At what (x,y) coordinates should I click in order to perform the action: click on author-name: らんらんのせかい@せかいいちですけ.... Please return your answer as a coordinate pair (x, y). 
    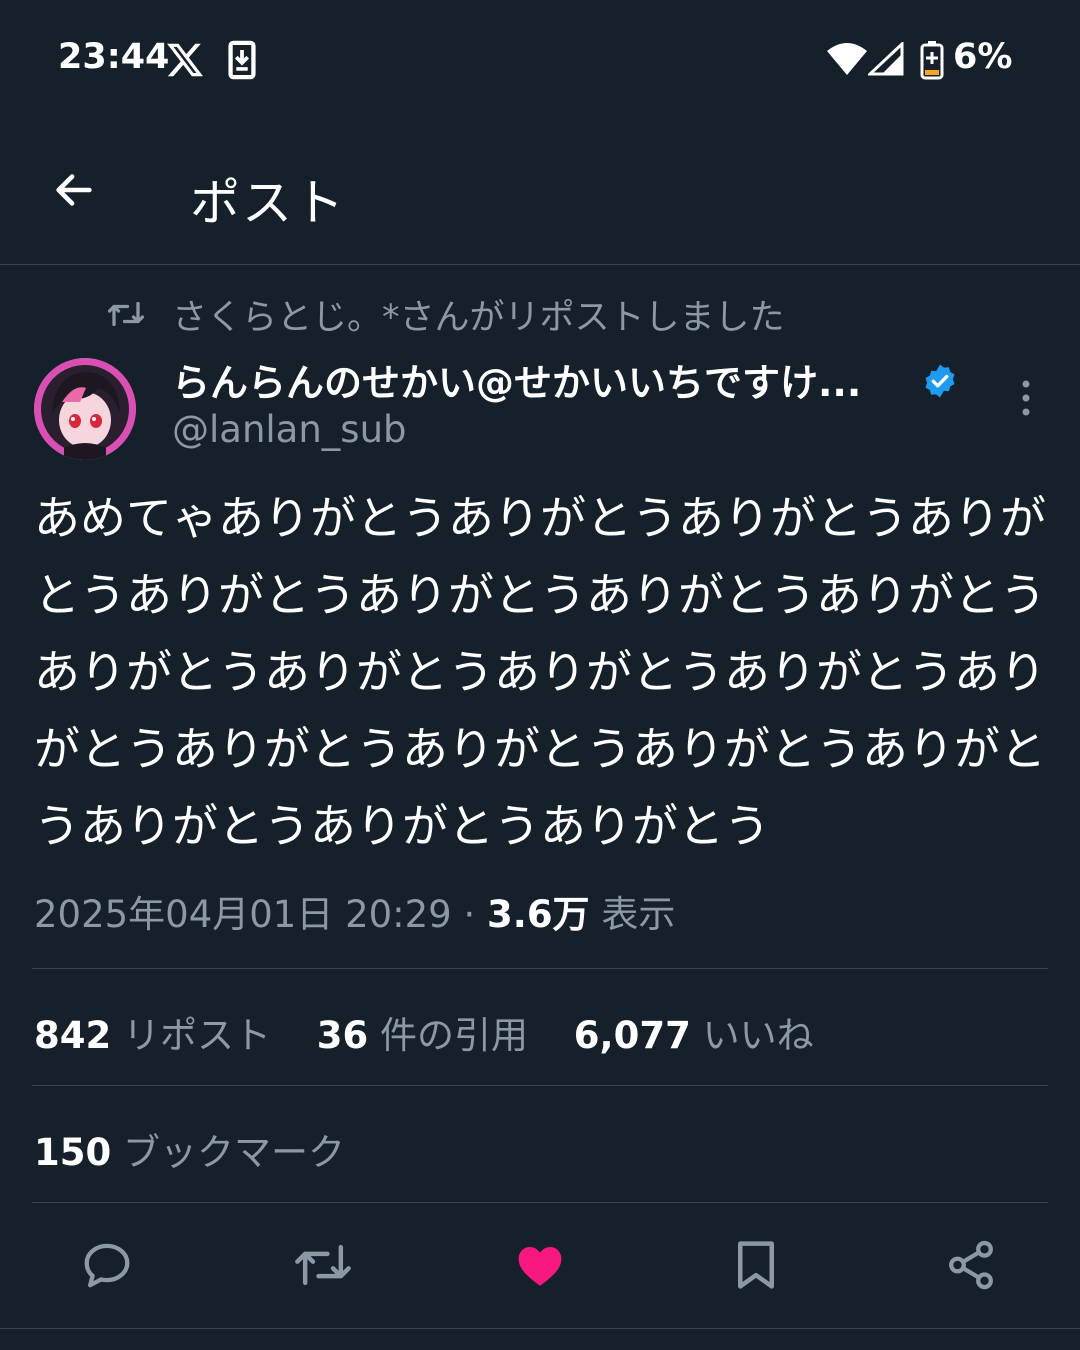
    Looking at the image, I should click on (516, 379).